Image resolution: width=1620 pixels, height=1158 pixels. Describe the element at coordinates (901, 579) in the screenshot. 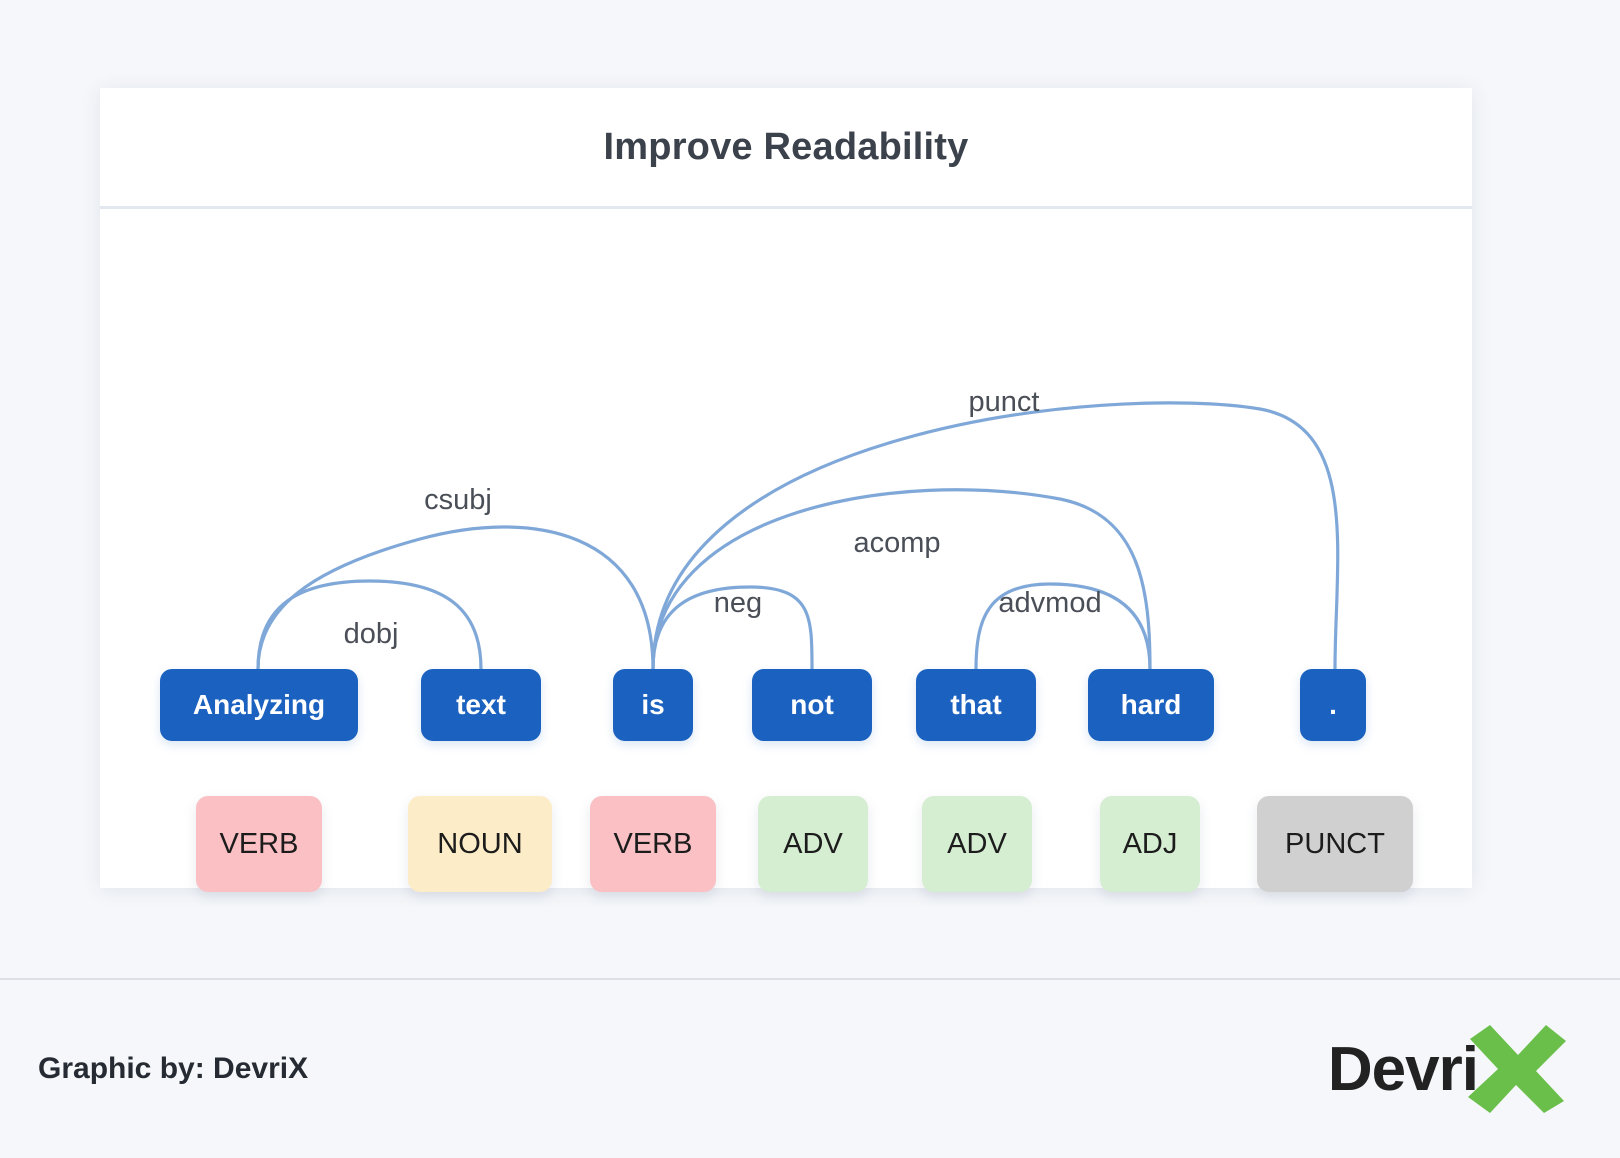

I see `arc-path-acomp` at that location.